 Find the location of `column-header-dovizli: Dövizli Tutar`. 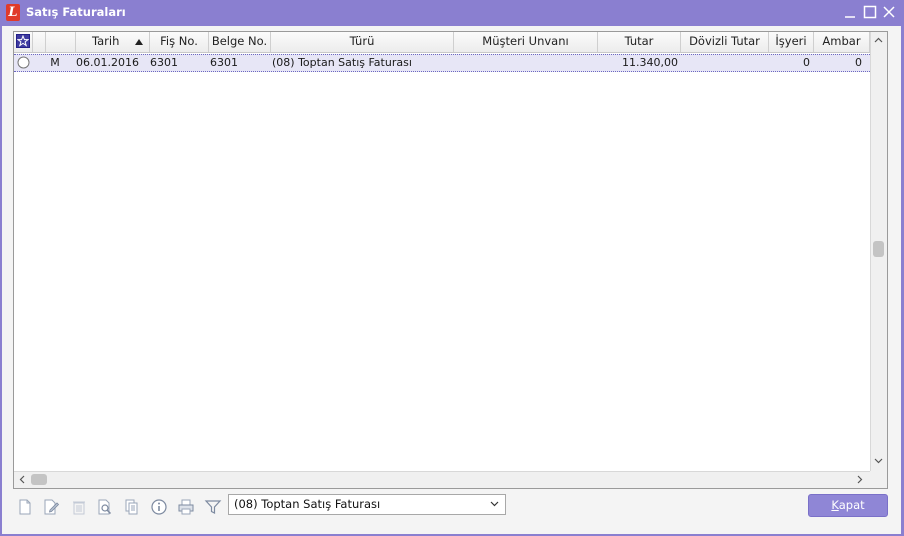

column-header-dovizli: Dövizli Tutar is located at coordinates (725, 42).